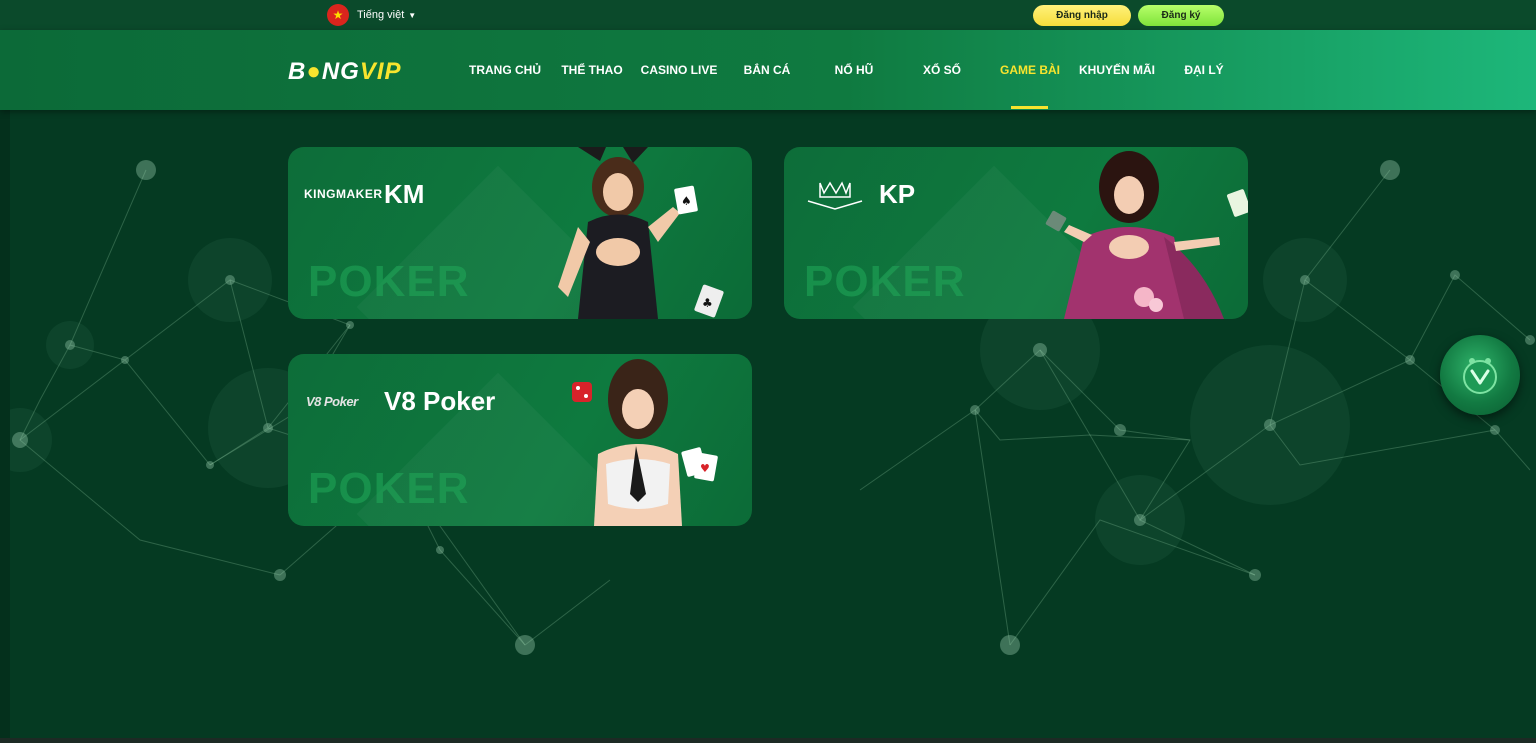  I want to click on nav-ban-ca: BẮN CÁ, so click(767, 70).